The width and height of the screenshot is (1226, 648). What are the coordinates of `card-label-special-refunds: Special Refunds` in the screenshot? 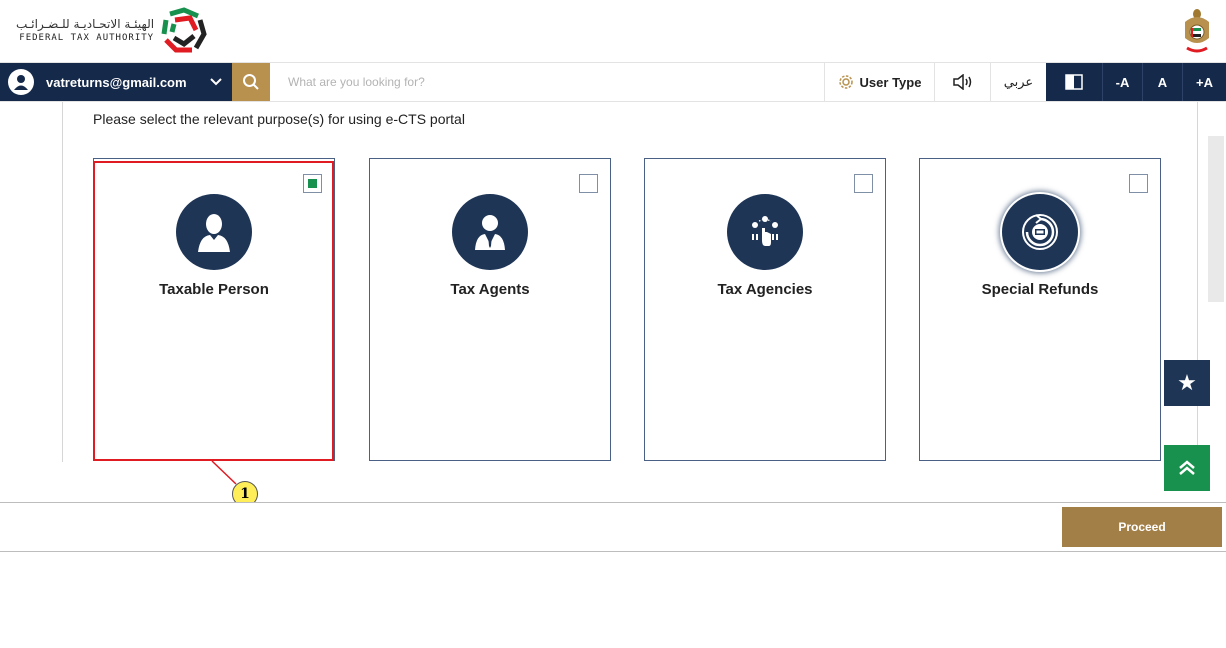 It's located at (1040, 289).